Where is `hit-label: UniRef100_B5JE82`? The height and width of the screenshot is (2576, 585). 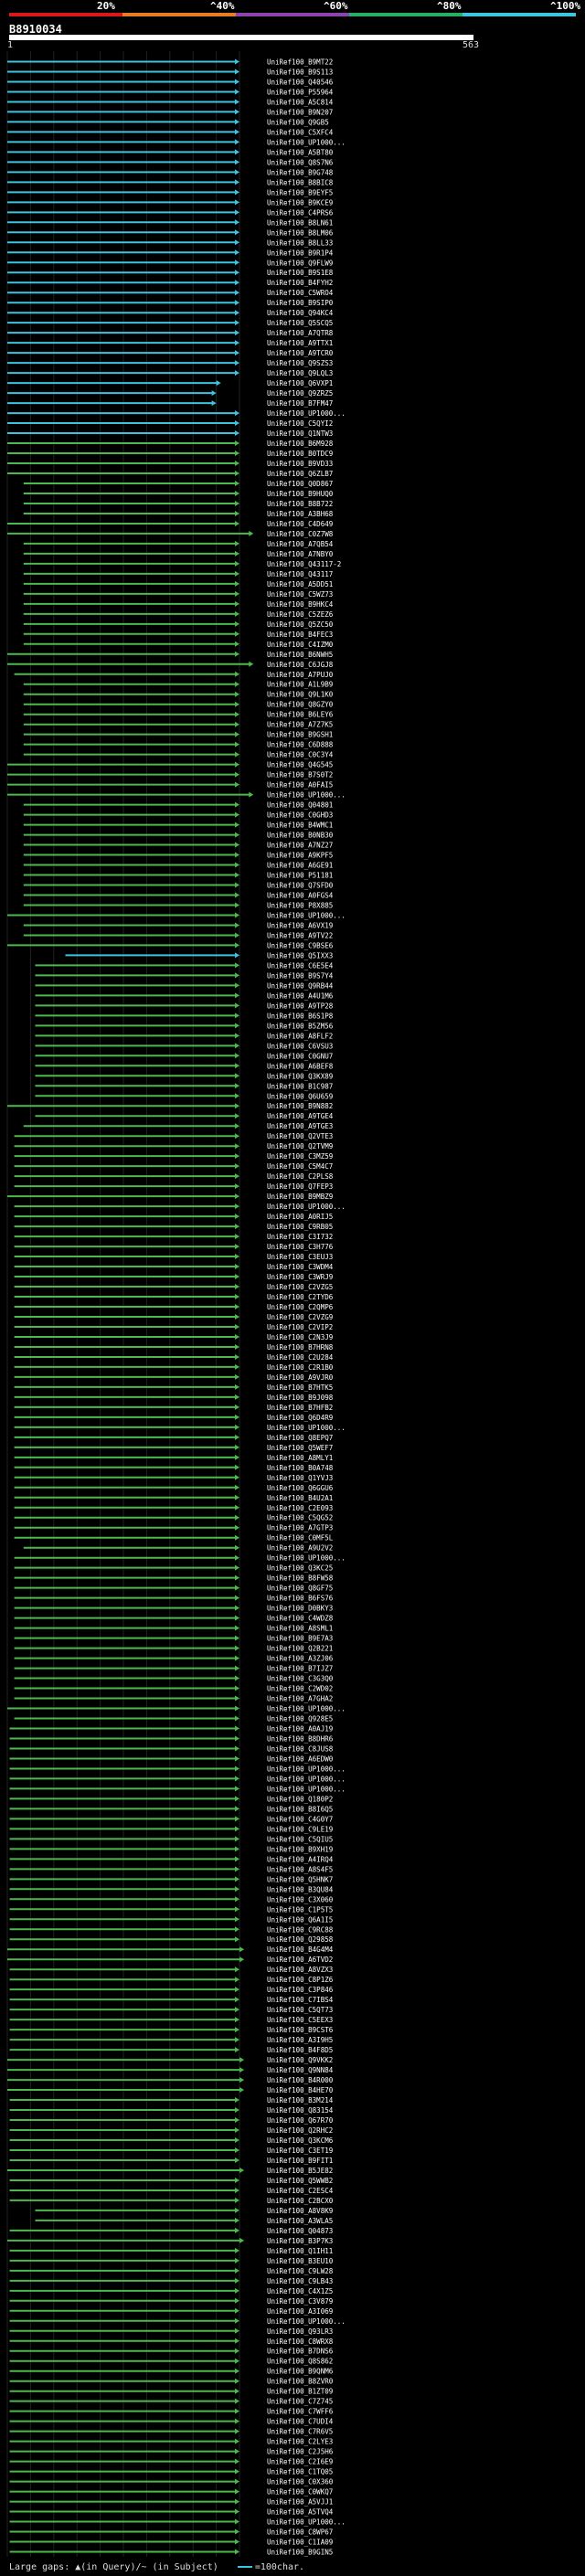
hit-label: UniRef100_B5JE82 is located at coordinates (300, 2171).